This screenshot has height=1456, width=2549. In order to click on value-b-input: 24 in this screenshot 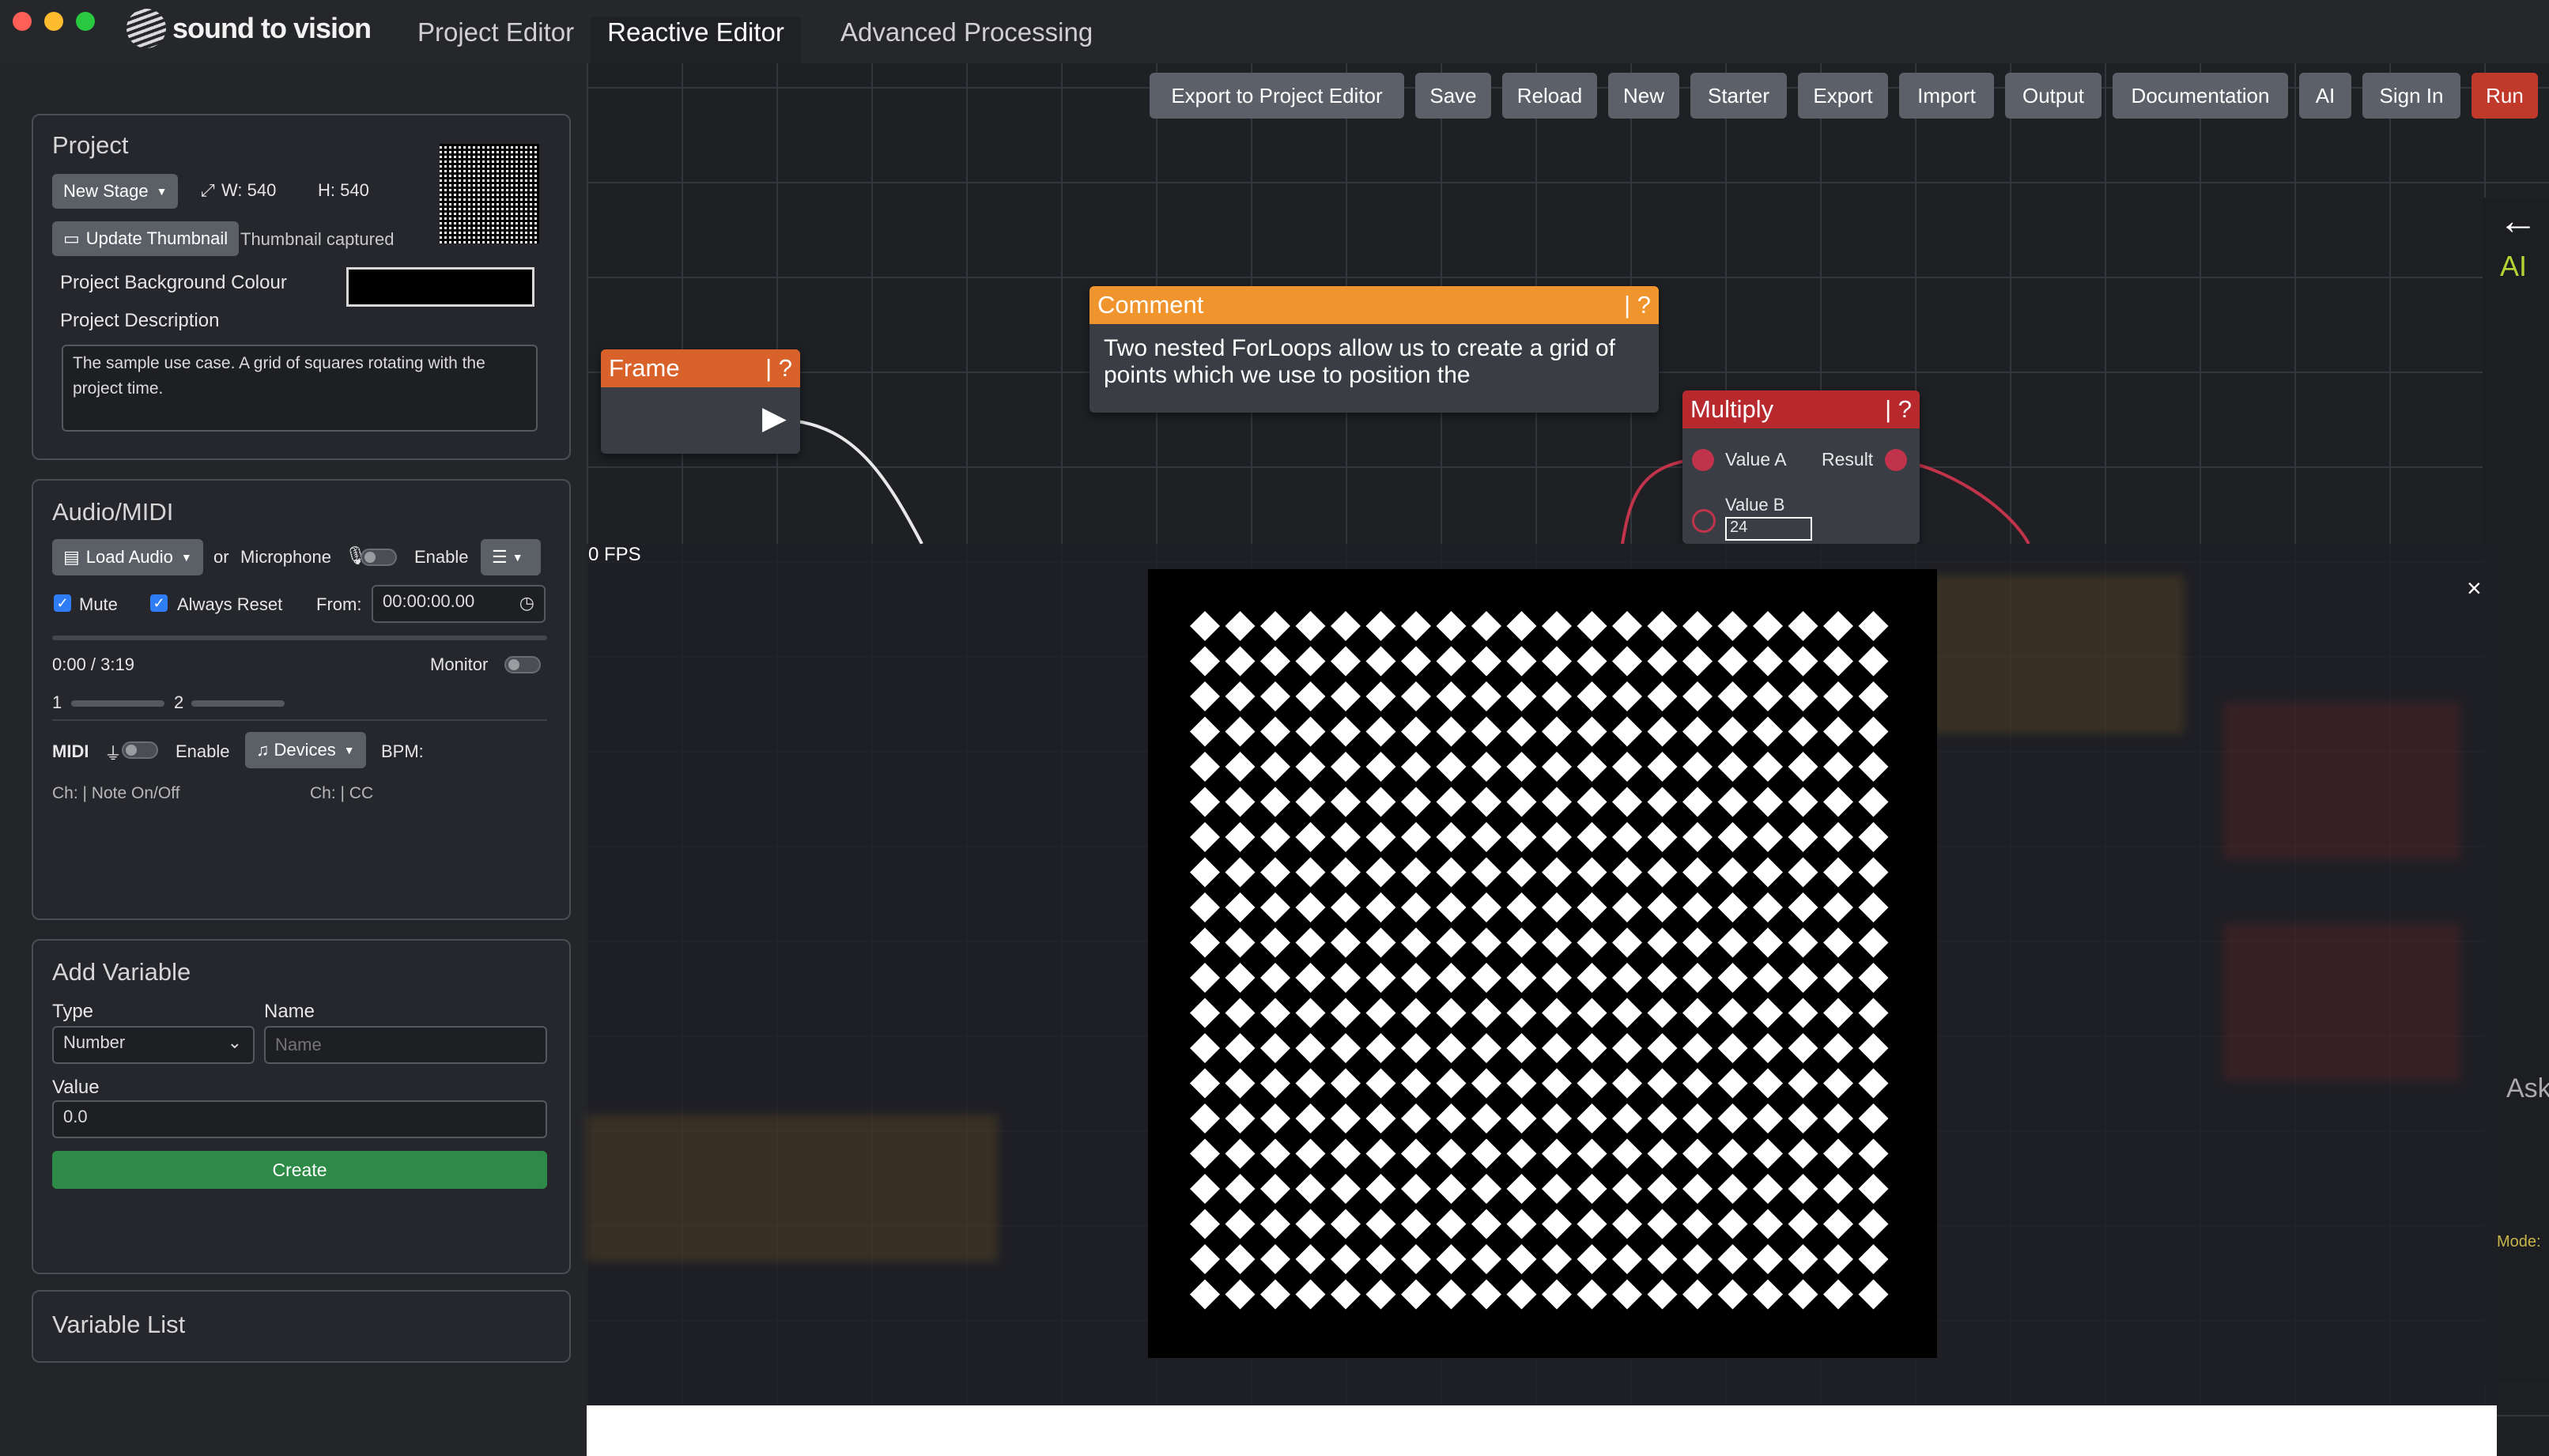, I will do `click(1768, 529)`.